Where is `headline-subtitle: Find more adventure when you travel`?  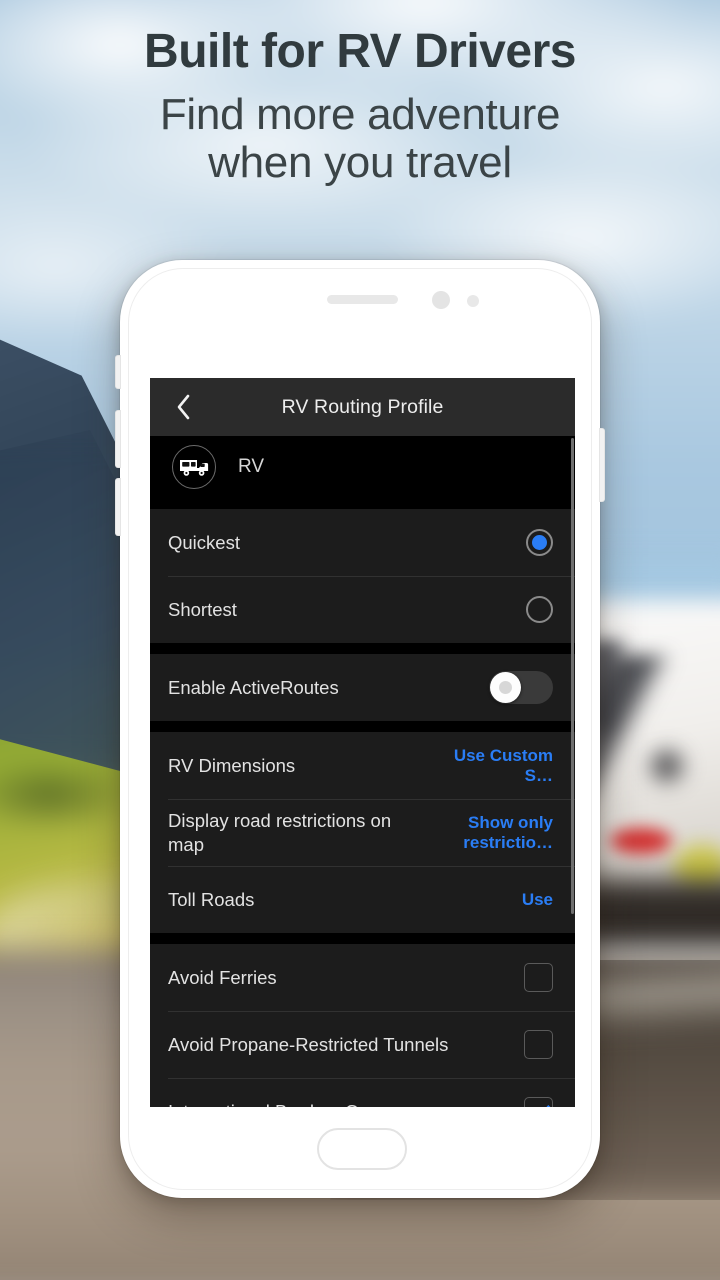 headline-subtitle: Find more adventure when you travel is located at coordinates (360, 138).